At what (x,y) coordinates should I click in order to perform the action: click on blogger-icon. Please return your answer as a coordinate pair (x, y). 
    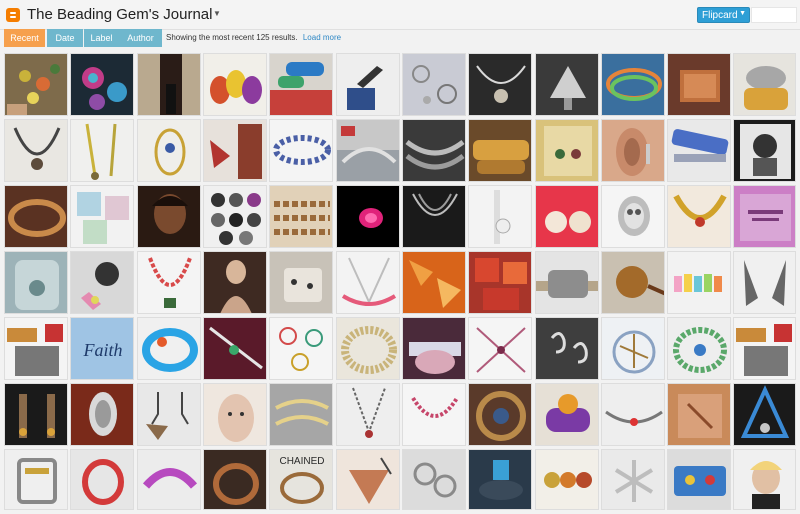
    Looking at the image, I should click on (13, 15).